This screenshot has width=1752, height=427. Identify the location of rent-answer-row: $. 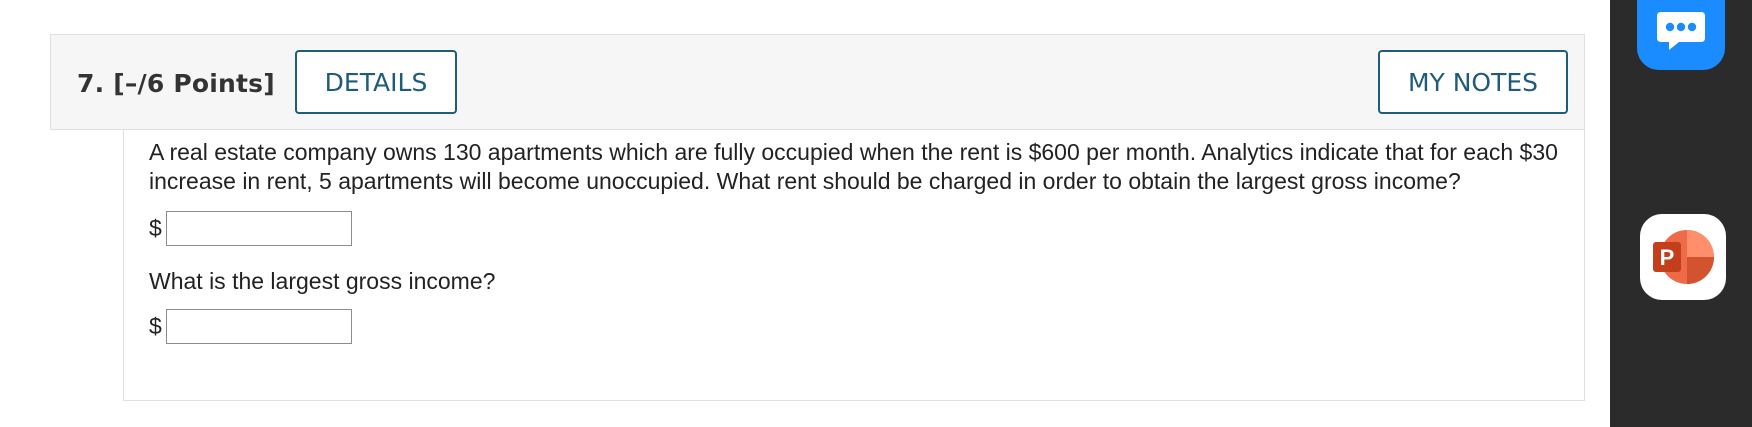
(250, 228).